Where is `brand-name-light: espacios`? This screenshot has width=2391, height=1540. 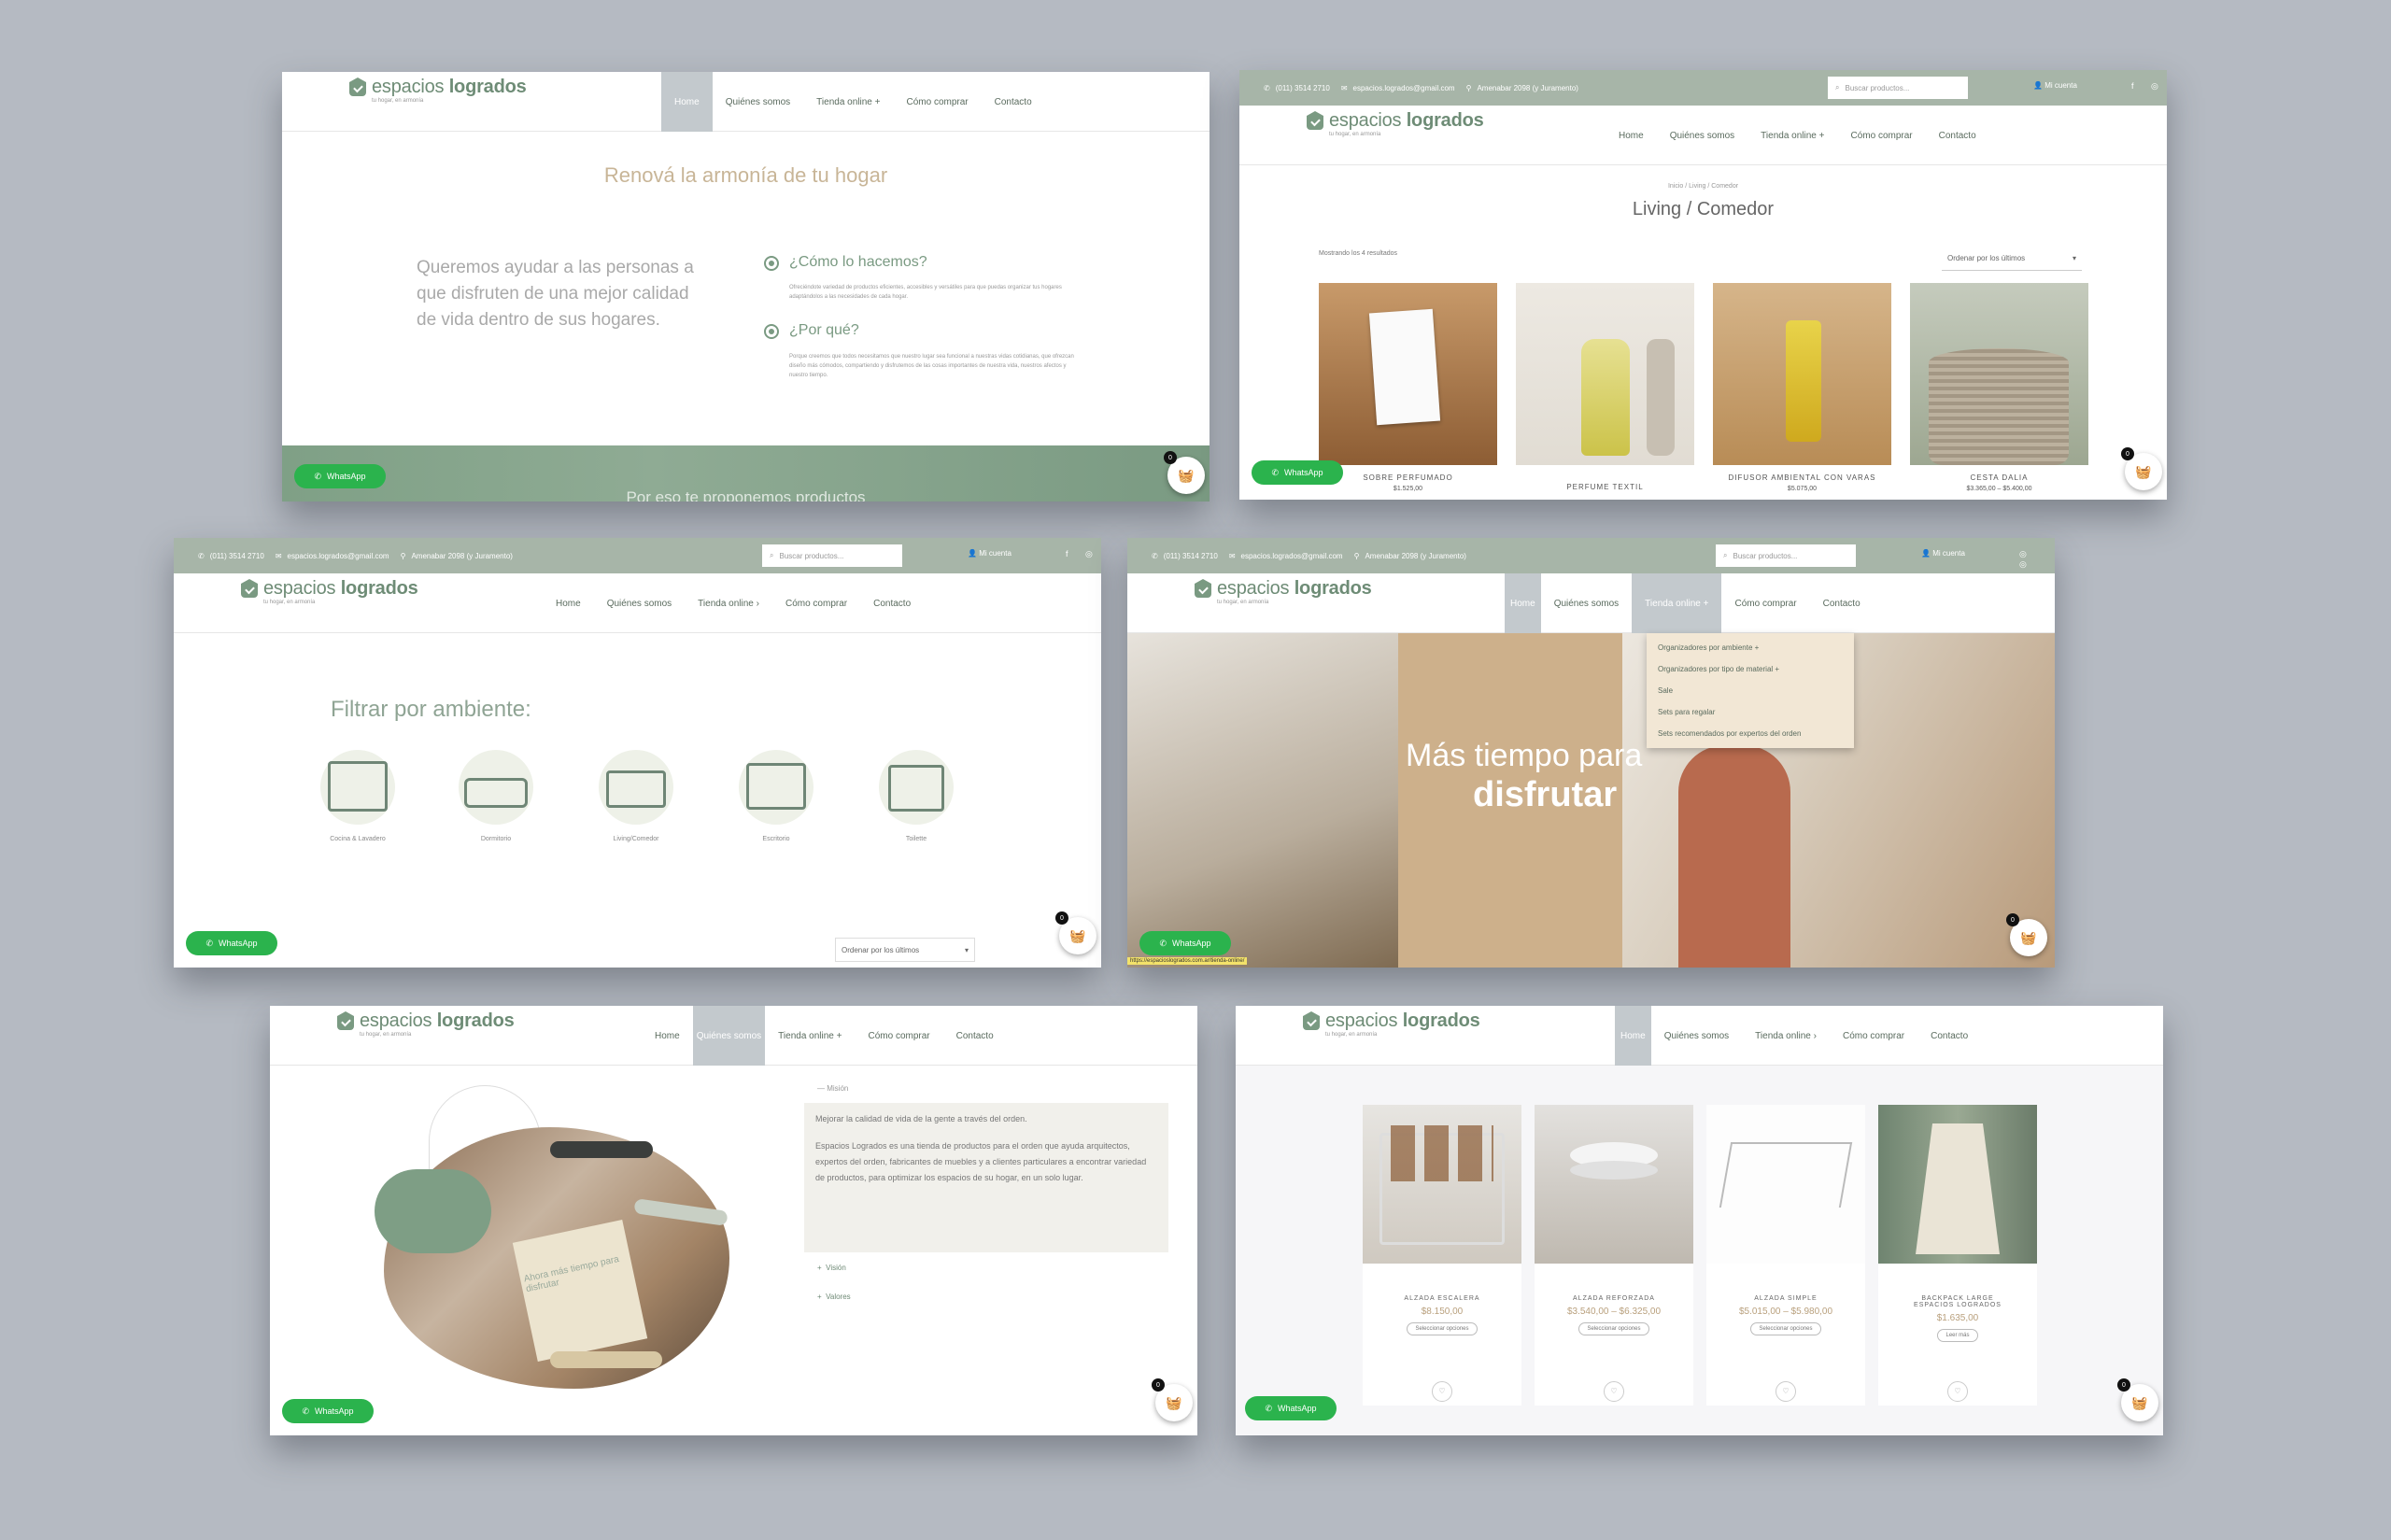
brand-name-light: espacios is located at coordinates (1366, 120).